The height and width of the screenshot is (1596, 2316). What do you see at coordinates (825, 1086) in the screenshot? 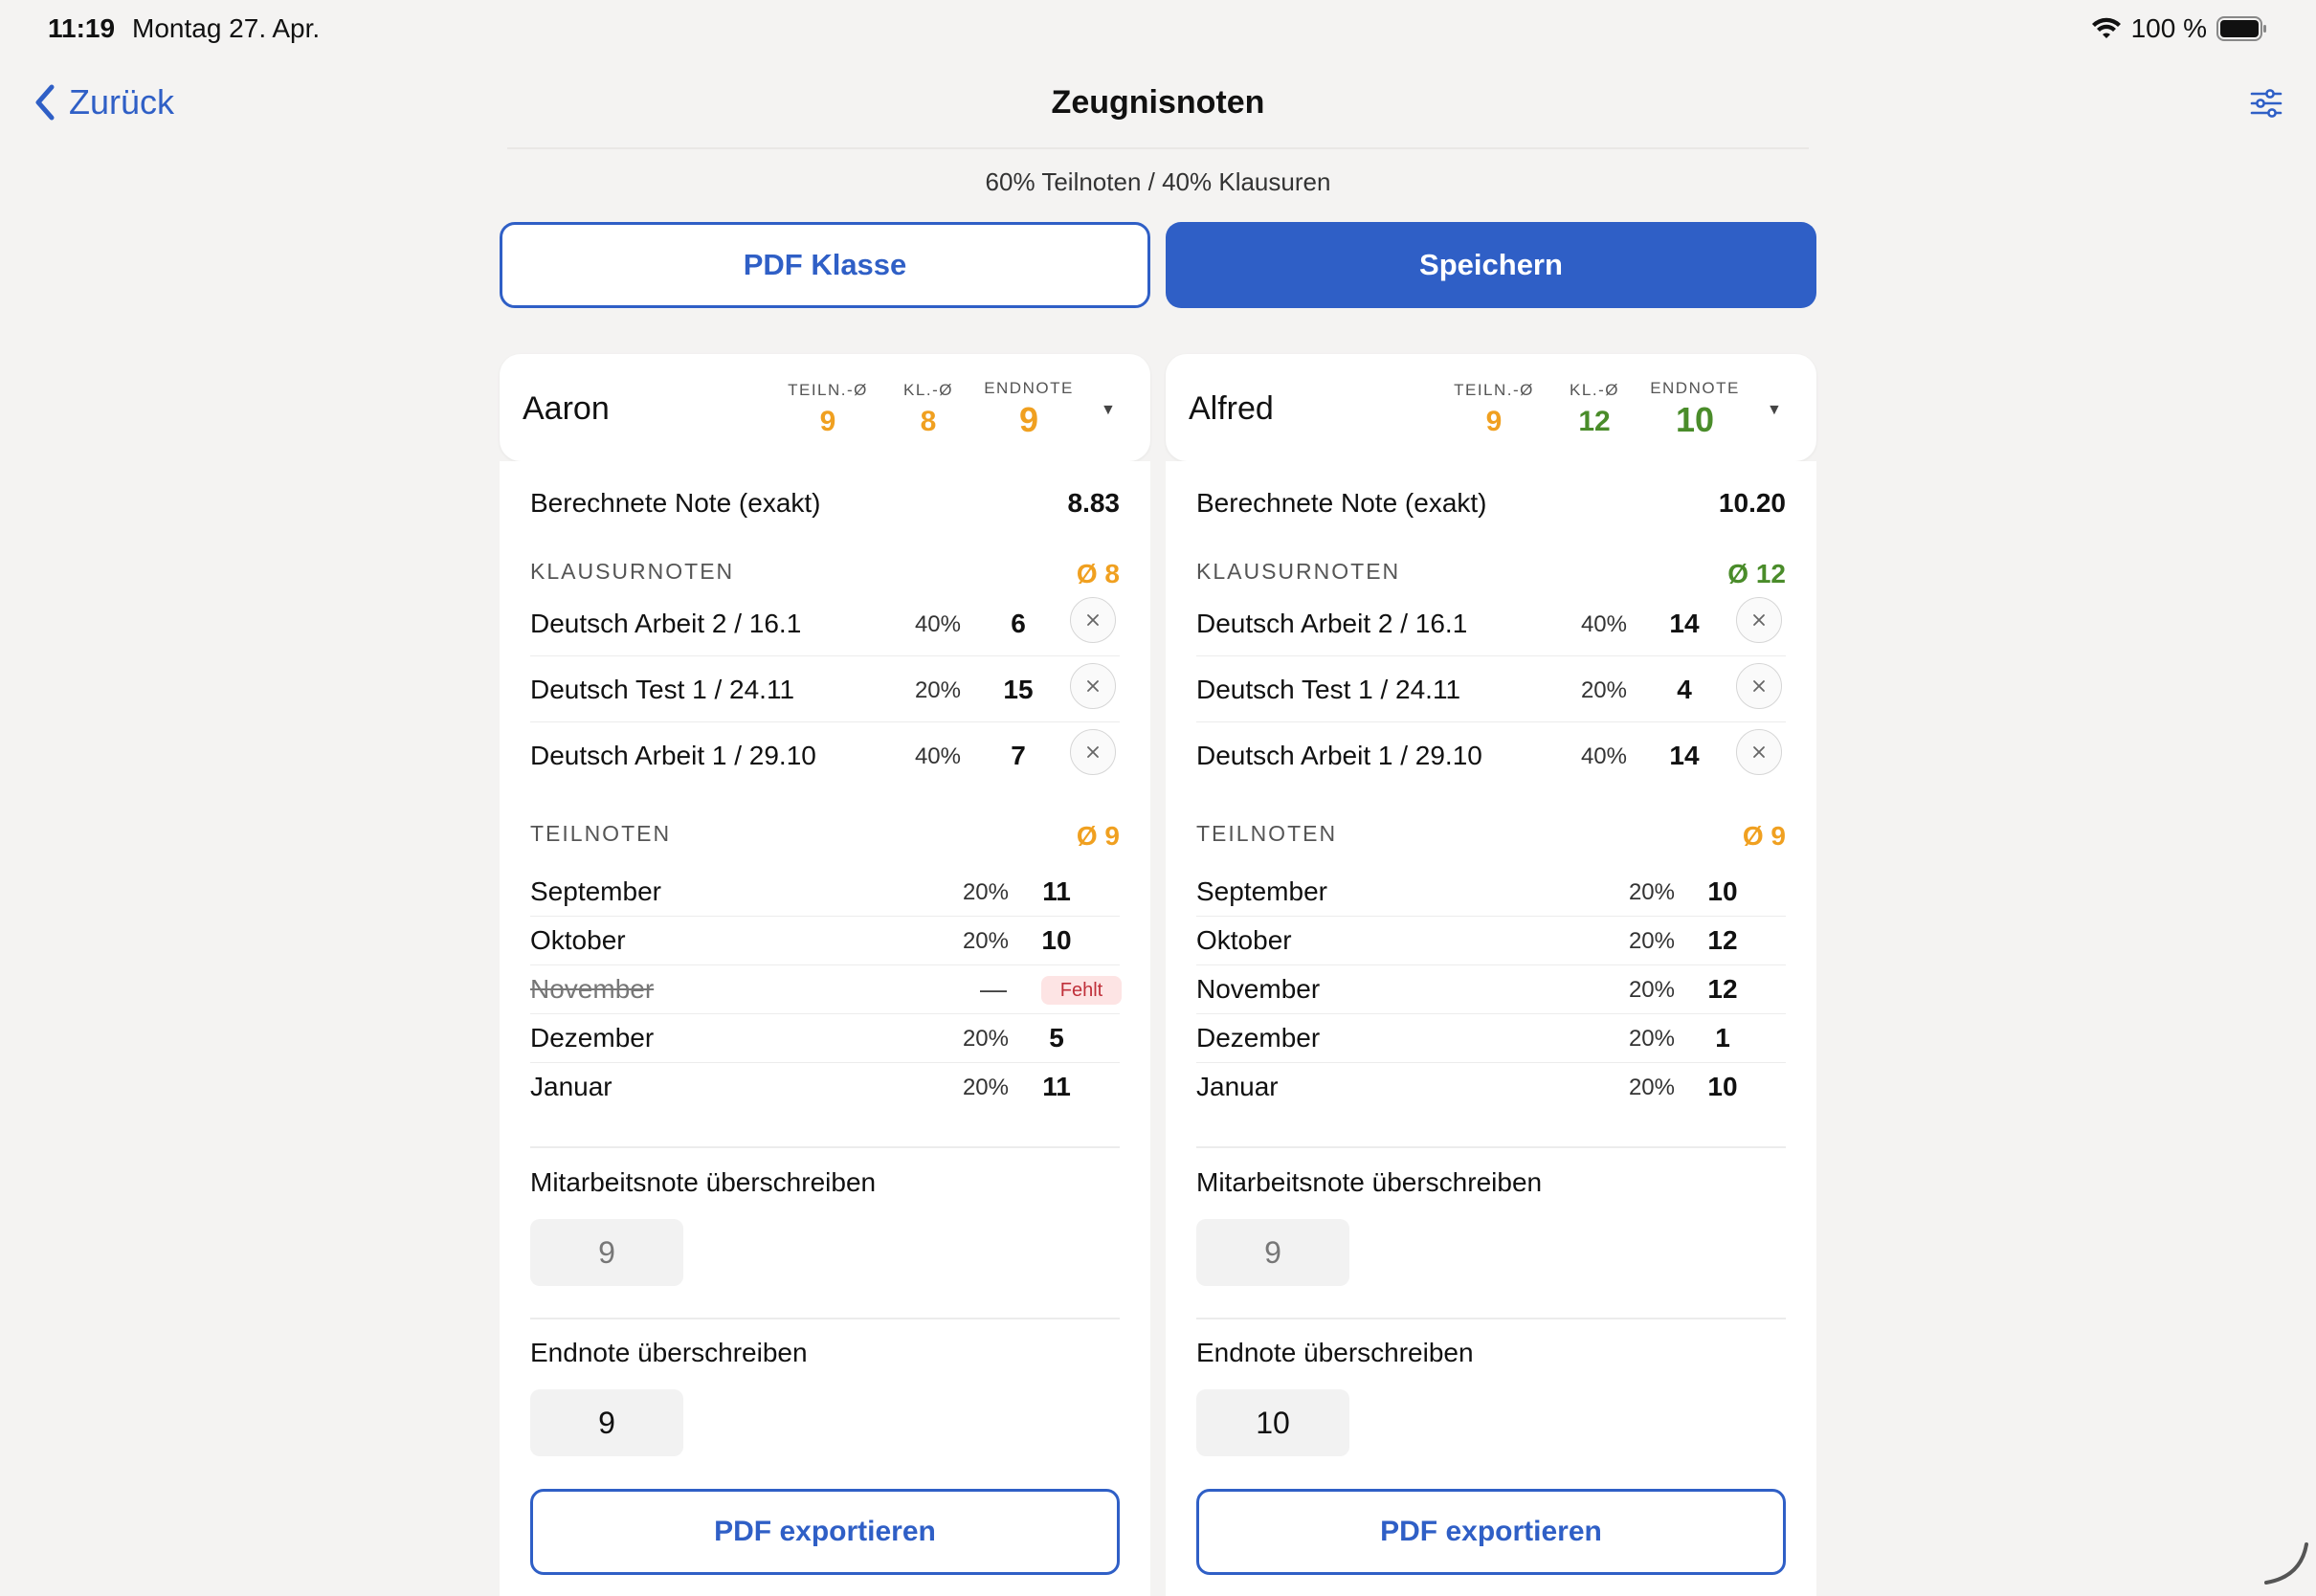
I see `part-row: Januar 20% 11` at bounding box center [825, 1086].